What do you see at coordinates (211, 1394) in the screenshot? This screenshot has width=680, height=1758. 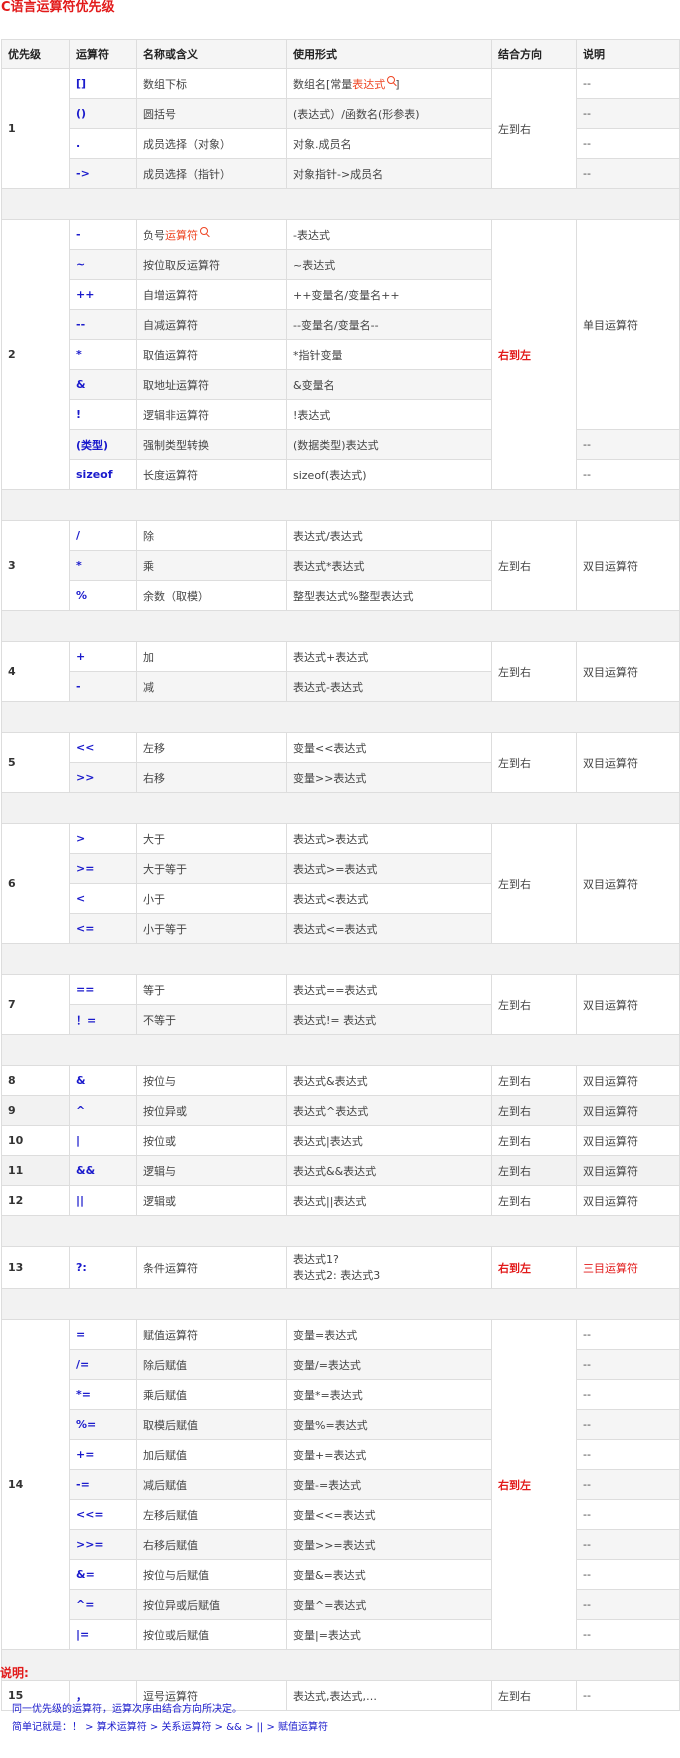 I see `name-cell: 乘后赋值` at bounding box center [211, 1394].